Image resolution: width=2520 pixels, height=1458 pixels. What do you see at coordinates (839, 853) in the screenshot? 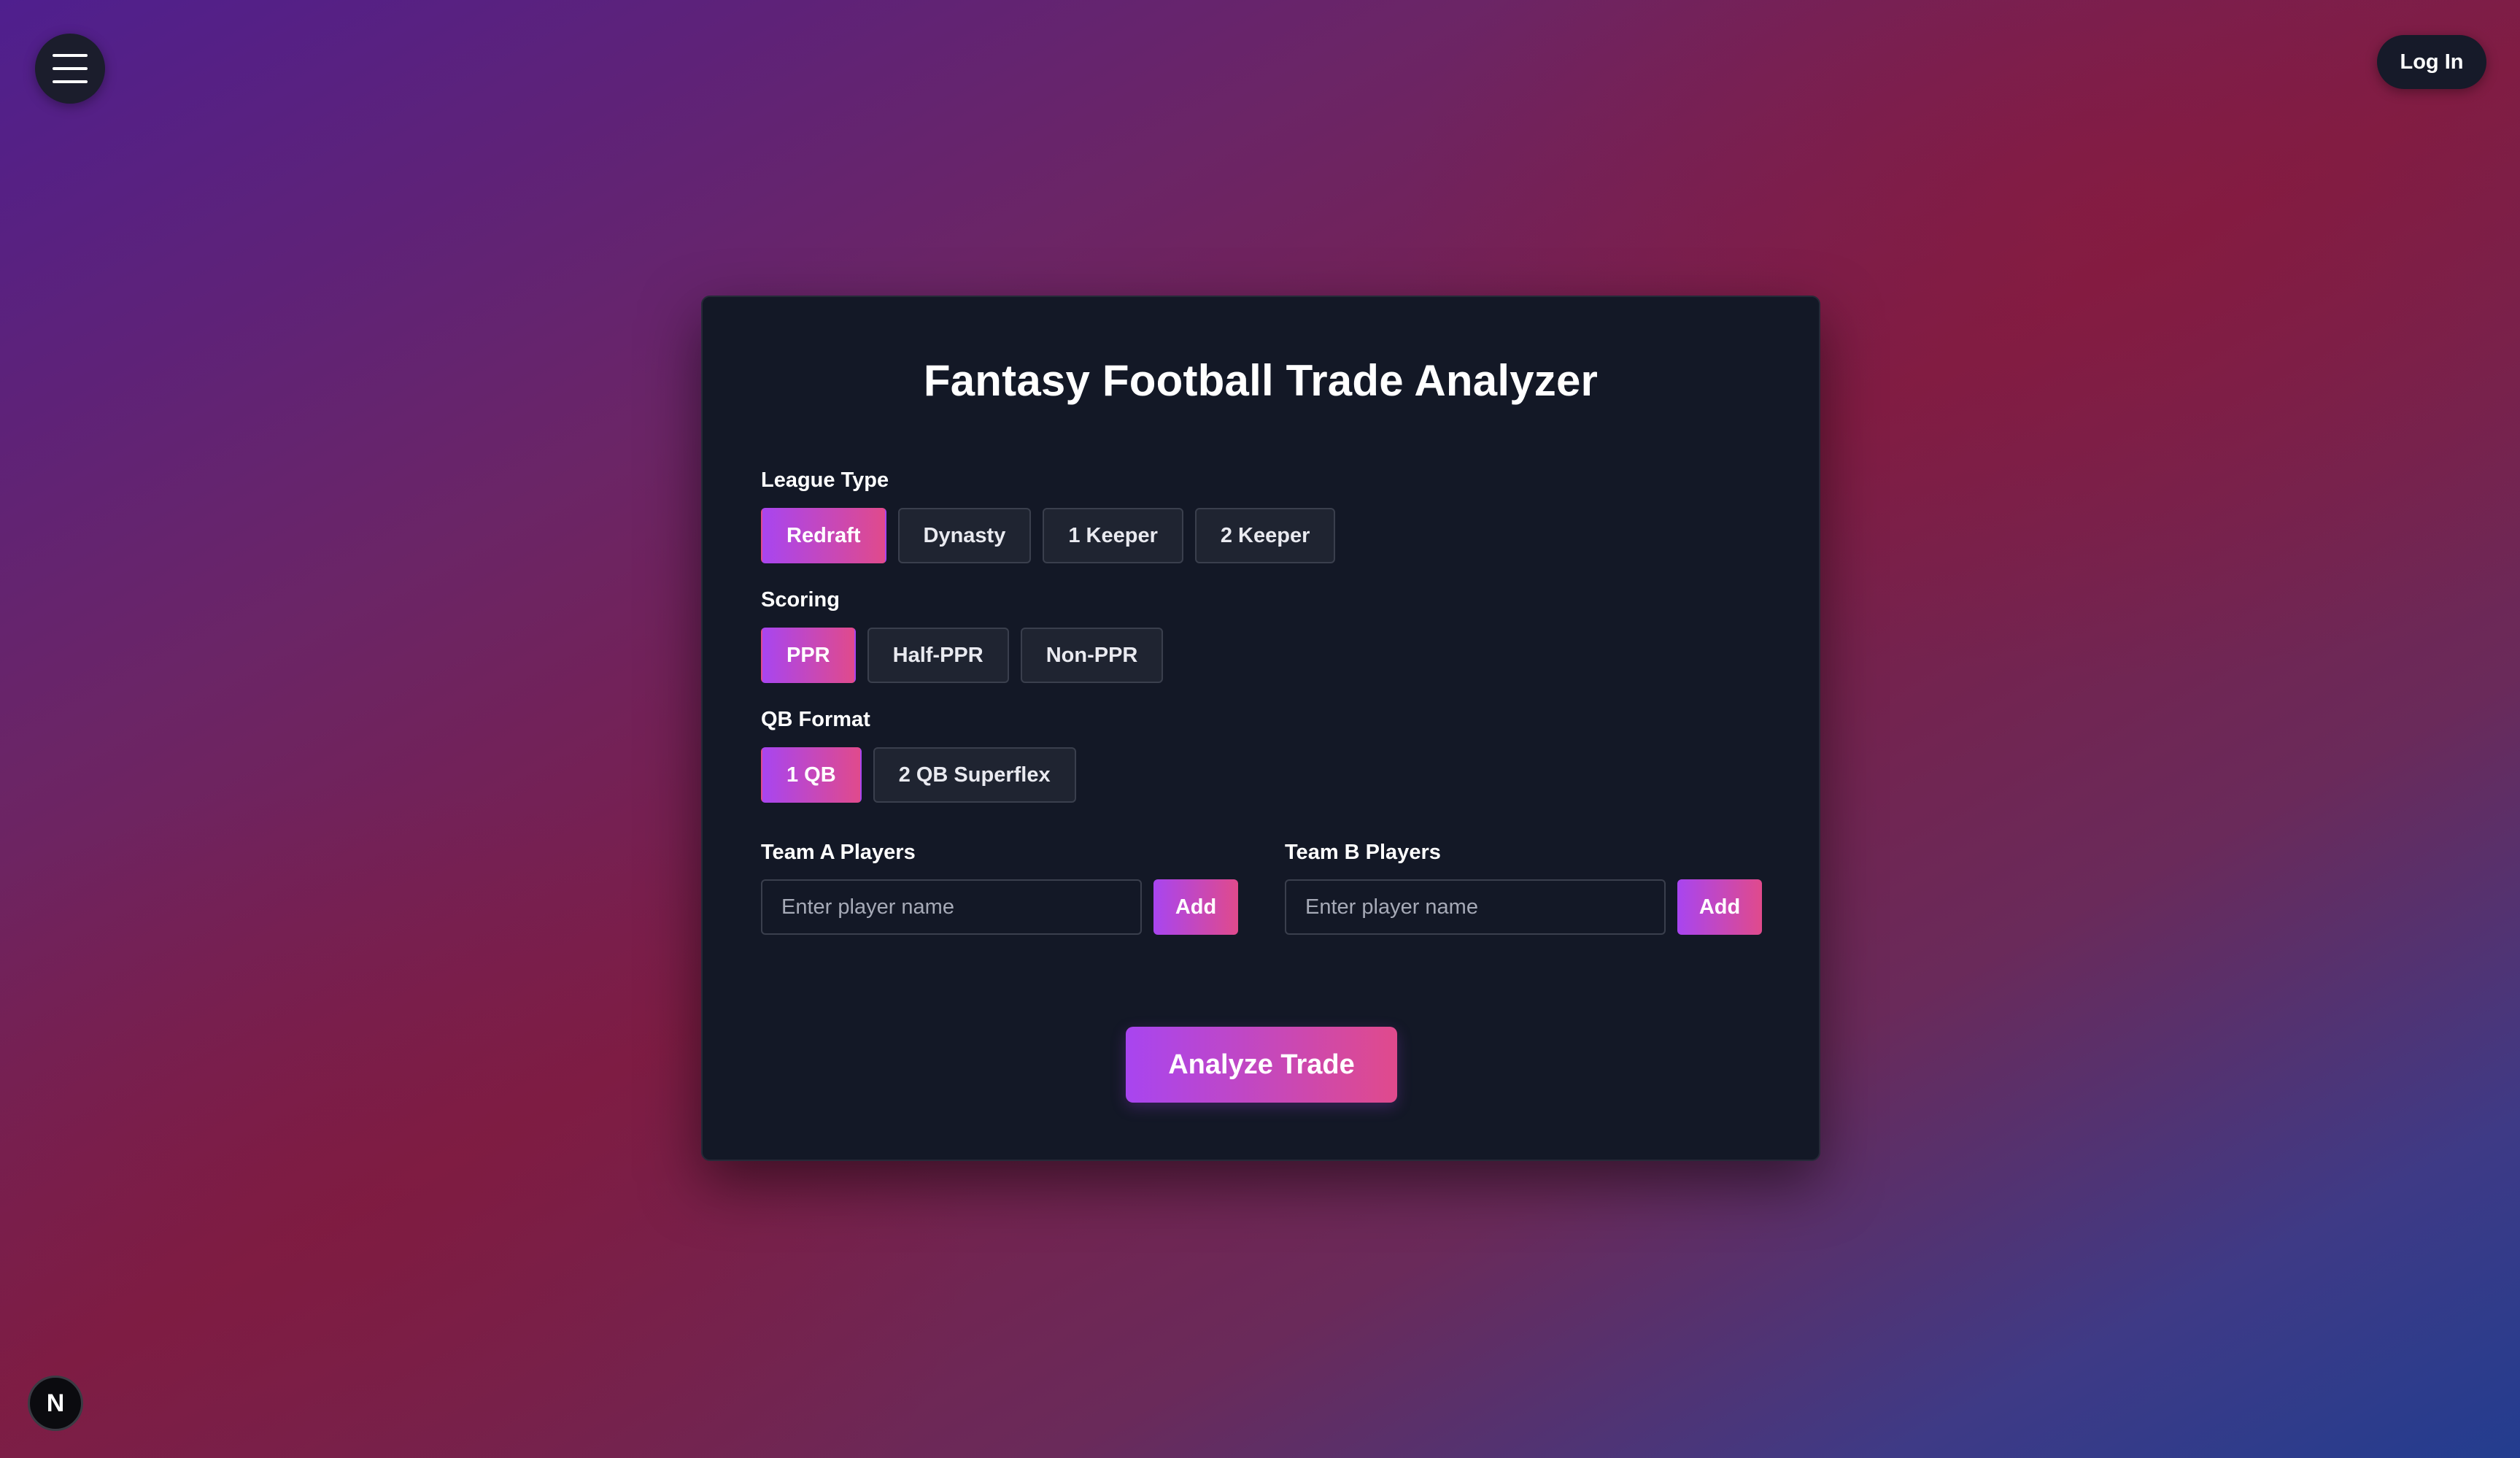
I see `team-a-label: Team A Players` at bounding box center [839, 853].